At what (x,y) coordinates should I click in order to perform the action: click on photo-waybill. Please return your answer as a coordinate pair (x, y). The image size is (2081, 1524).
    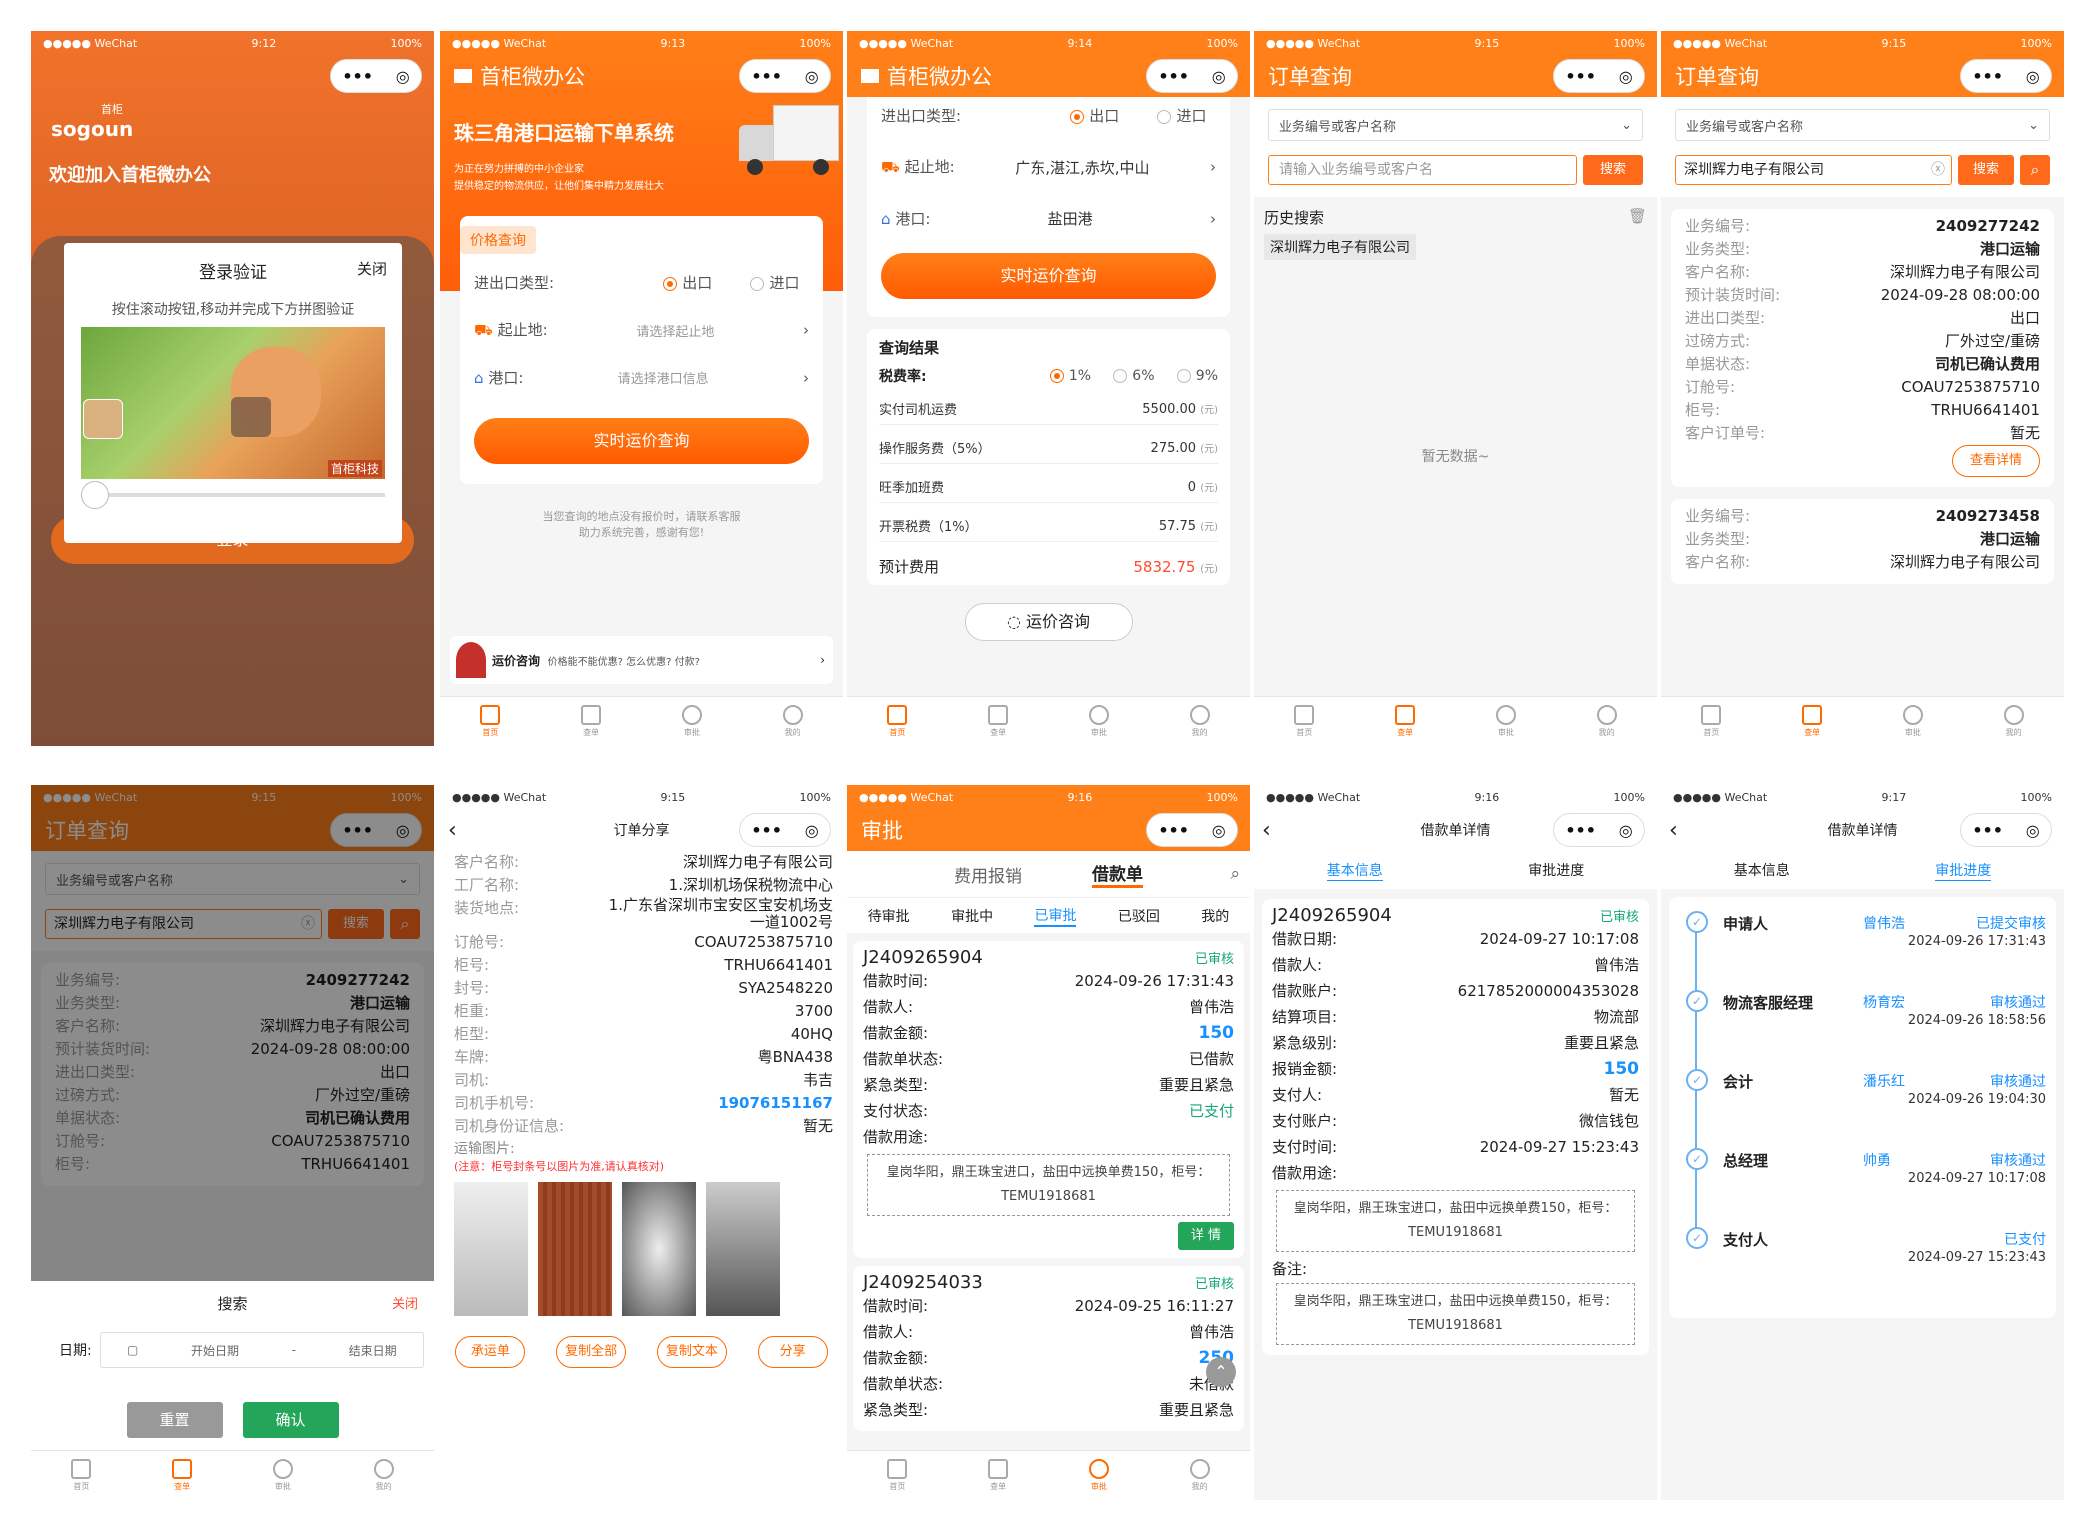
    Looking at the image, I should click on (491, 1249).